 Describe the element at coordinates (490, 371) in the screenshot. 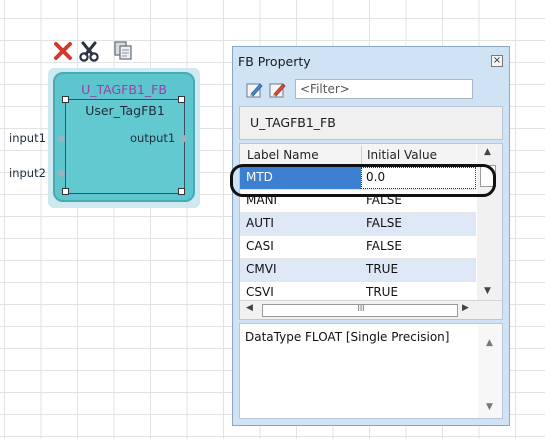

I see `description-scrollbar: ▲ ▼` at that location.